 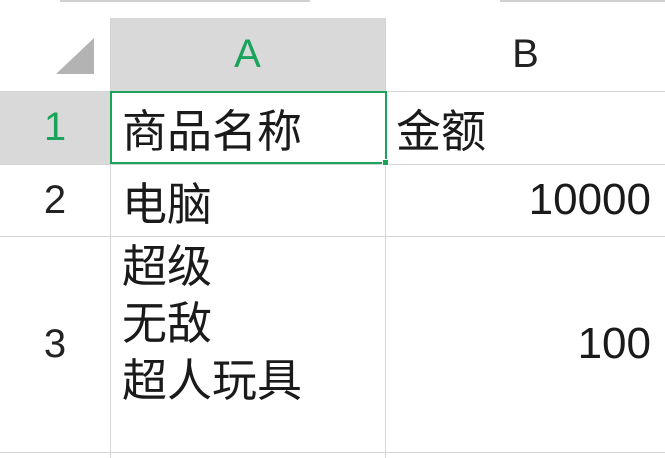 I want to click on cell-a3-line: 超人玩具, so click(x=212, y=380).